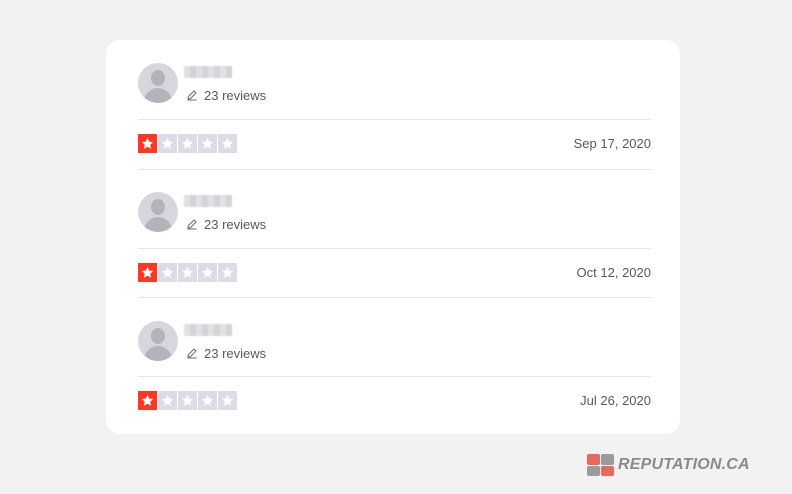 This screenshot has height=494, width=792. I want to click on logo-text: REPUTATION.CA, so click(684, 464).